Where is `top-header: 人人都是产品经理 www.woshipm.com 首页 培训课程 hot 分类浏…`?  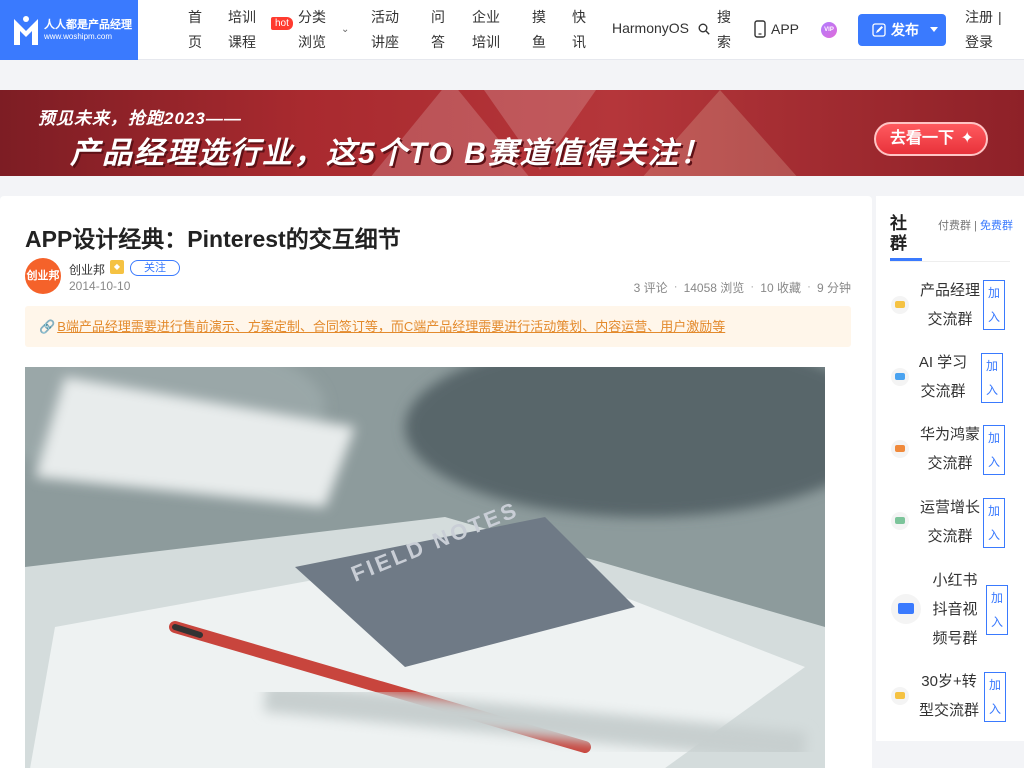
top-header: 人人都是产品经理 www.woshipm.com 首页 培训课程 hot 分类浏… is located at coordinates (512, 30).